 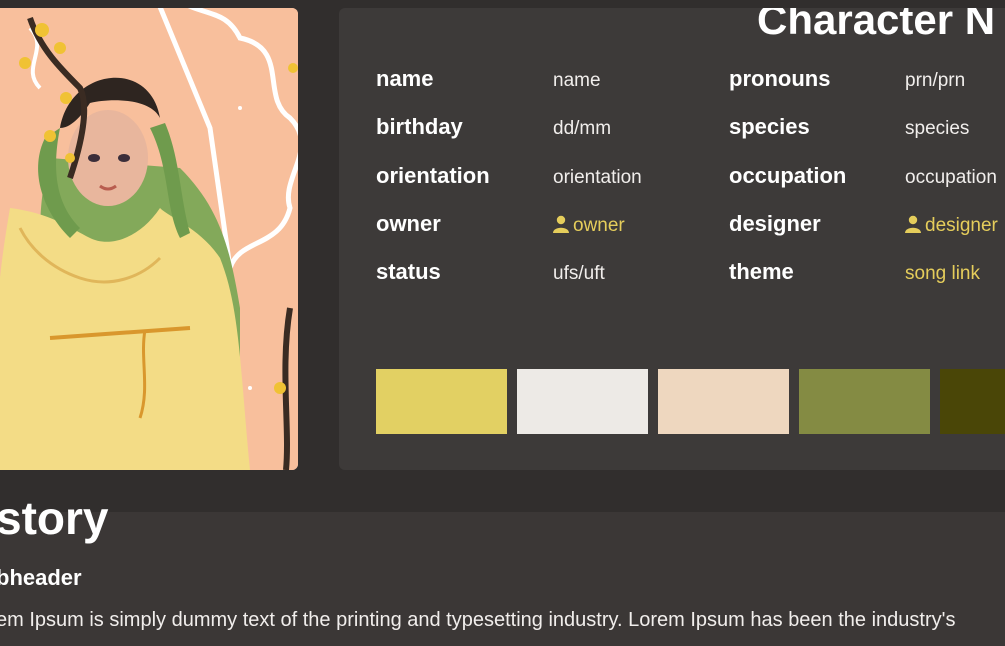 I want to click on owner-link: owner, so click(x=589, y=226).